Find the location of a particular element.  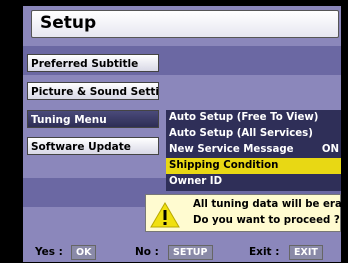

yes-label: Yes : is located at coordinates (49, 252).